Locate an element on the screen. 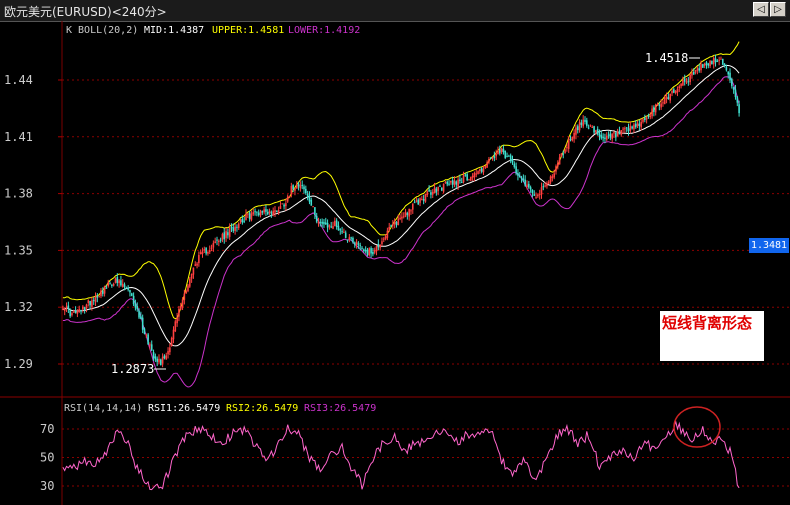 Image resolution: width=790 pixels, height=505 pixels. high-price-annotation: 1.4518 is located at coordinates (666, 58).